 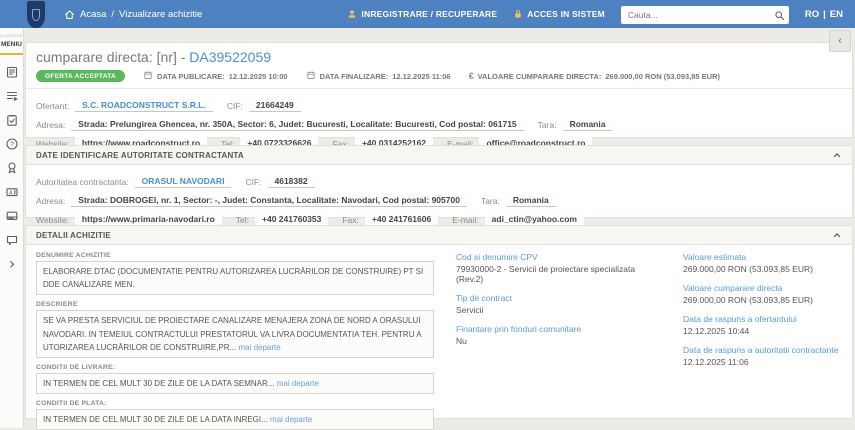 What do you see at coordinates (12, 264) in the screenshot?
I see `expand-chevron-icon` at bounding box center [12, 264].